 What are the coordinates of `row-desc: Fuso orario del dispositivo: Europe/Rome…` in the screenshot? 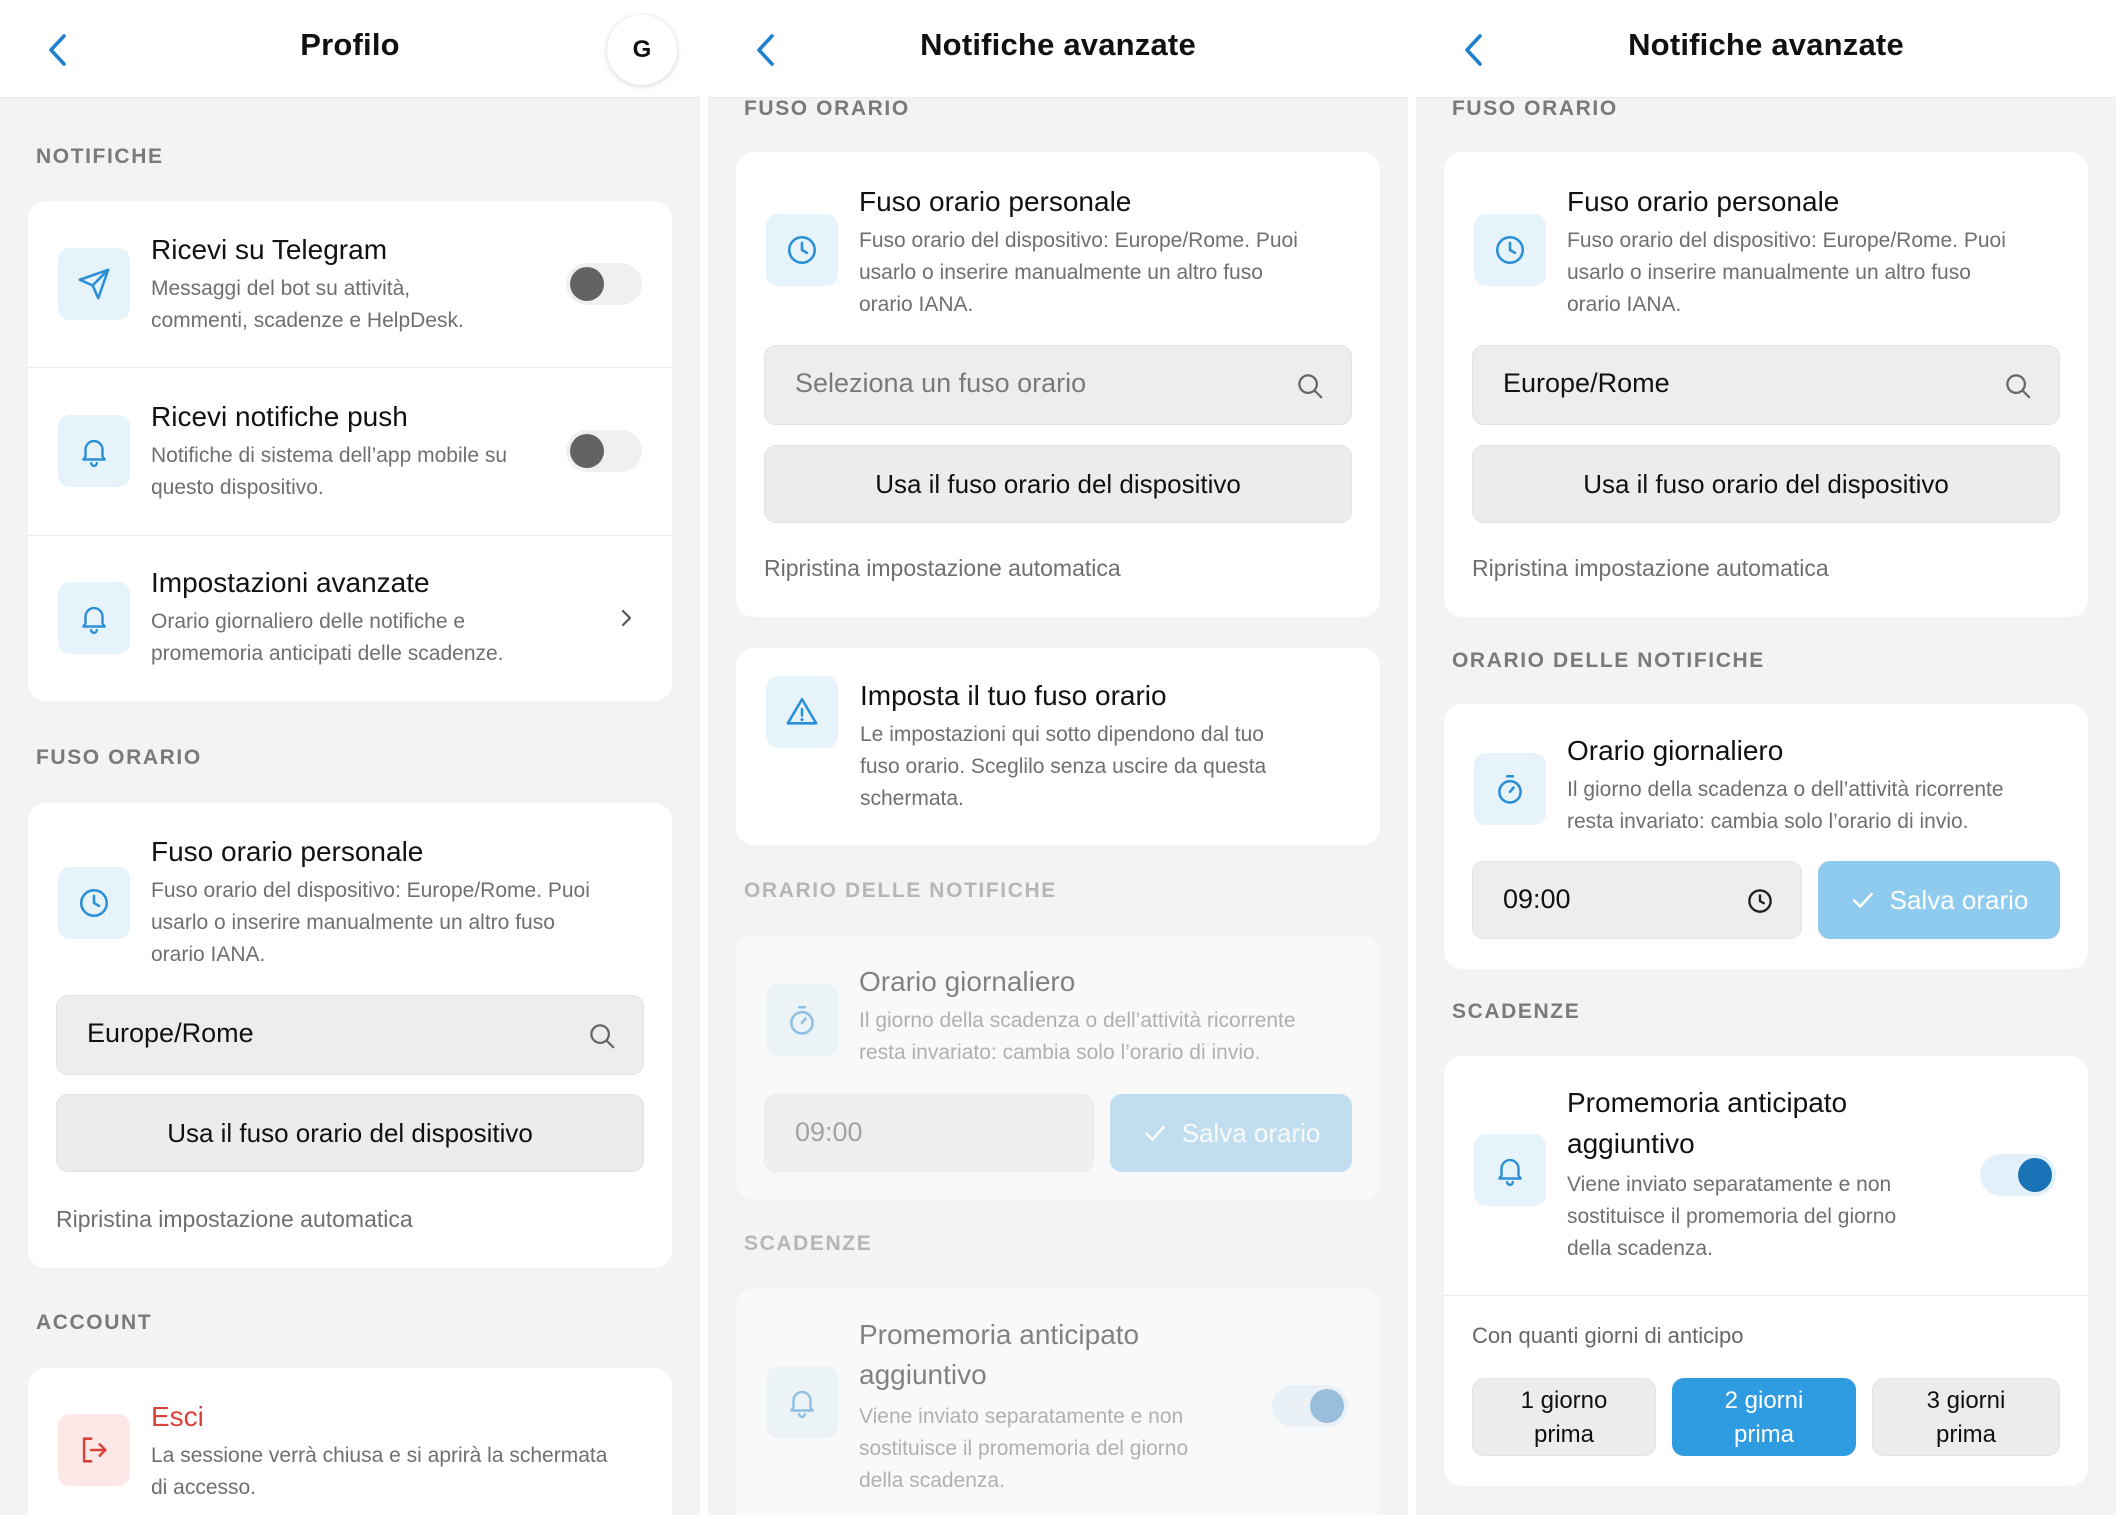 It's located at (370, 890).